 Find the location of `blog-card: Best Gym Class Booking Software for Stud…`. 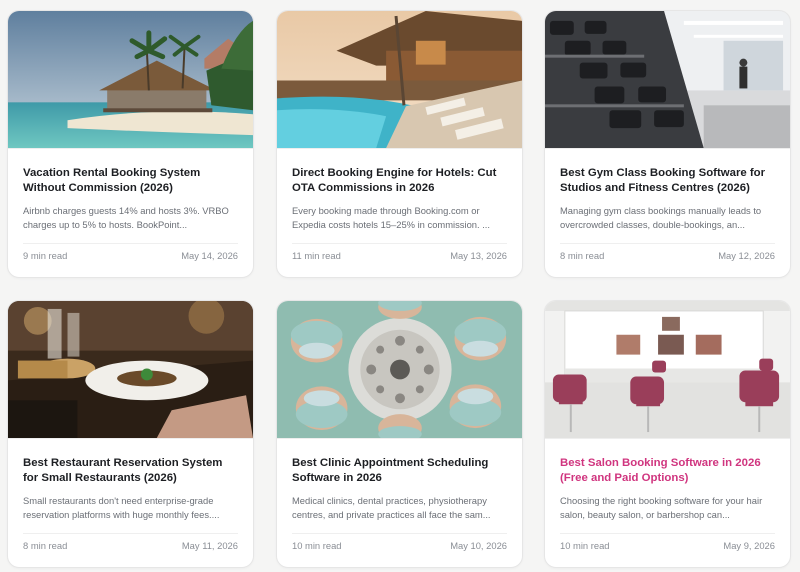

blog-card: Best Gym Class Booking Software for Stud… is located at coordinates (667, 144).